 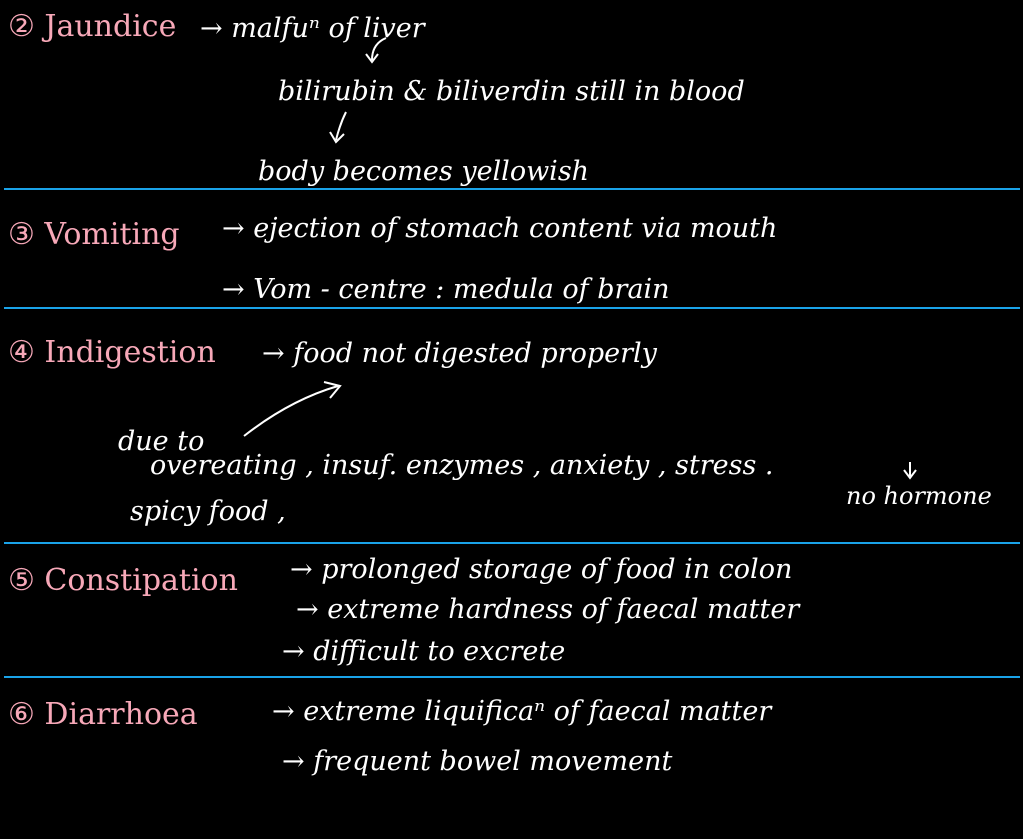 I want to click on diarrhoea-line-2: → frequent bowel movement, so click(x=477, y=761).